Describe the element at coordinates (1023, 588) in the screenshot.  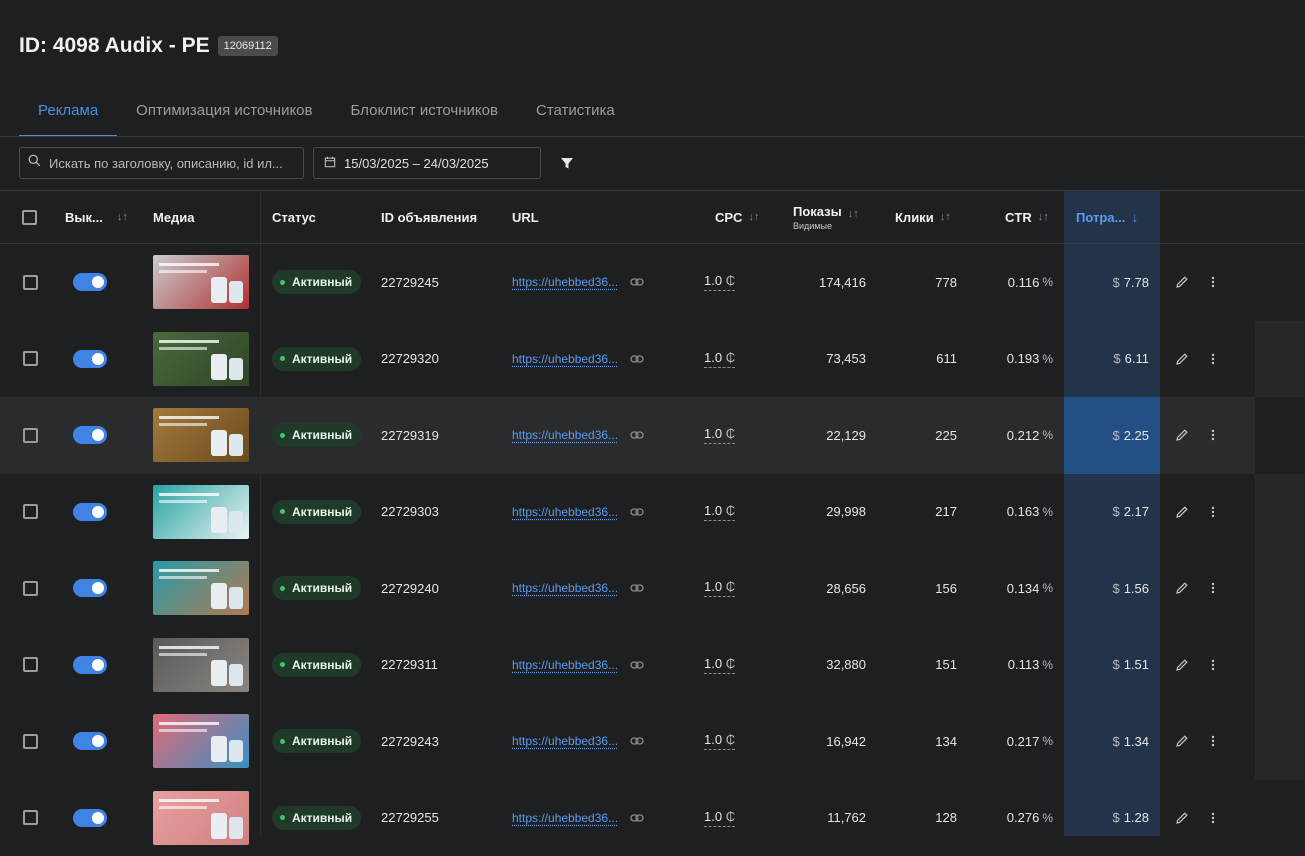
I see `ctr-value: 0.134` at that location.